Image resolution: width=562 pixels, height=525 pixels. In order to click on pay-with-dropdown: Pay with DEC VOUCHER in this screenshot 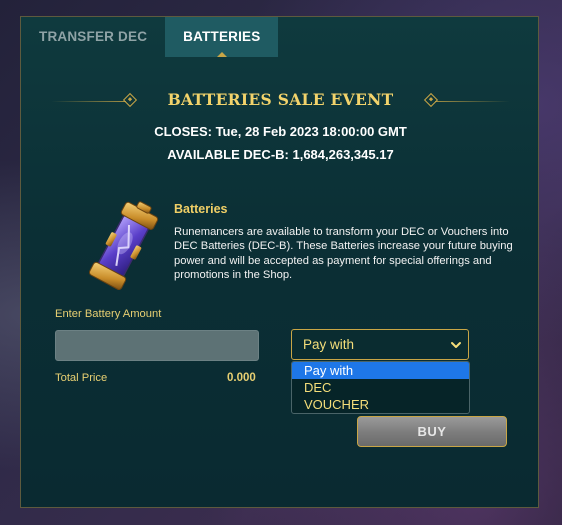, I will do `click(380, 387)`.